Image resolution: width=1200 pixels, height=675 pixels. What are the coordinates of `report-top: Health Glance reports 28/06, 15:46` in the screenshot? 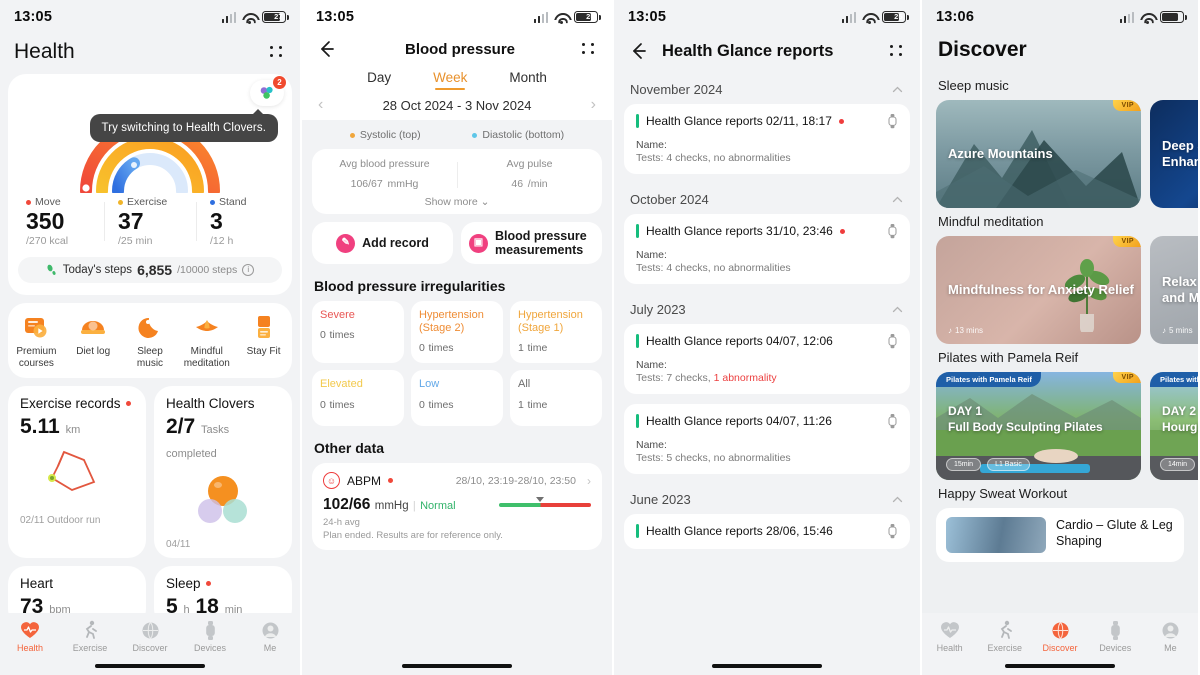 It's located at (767, 531).